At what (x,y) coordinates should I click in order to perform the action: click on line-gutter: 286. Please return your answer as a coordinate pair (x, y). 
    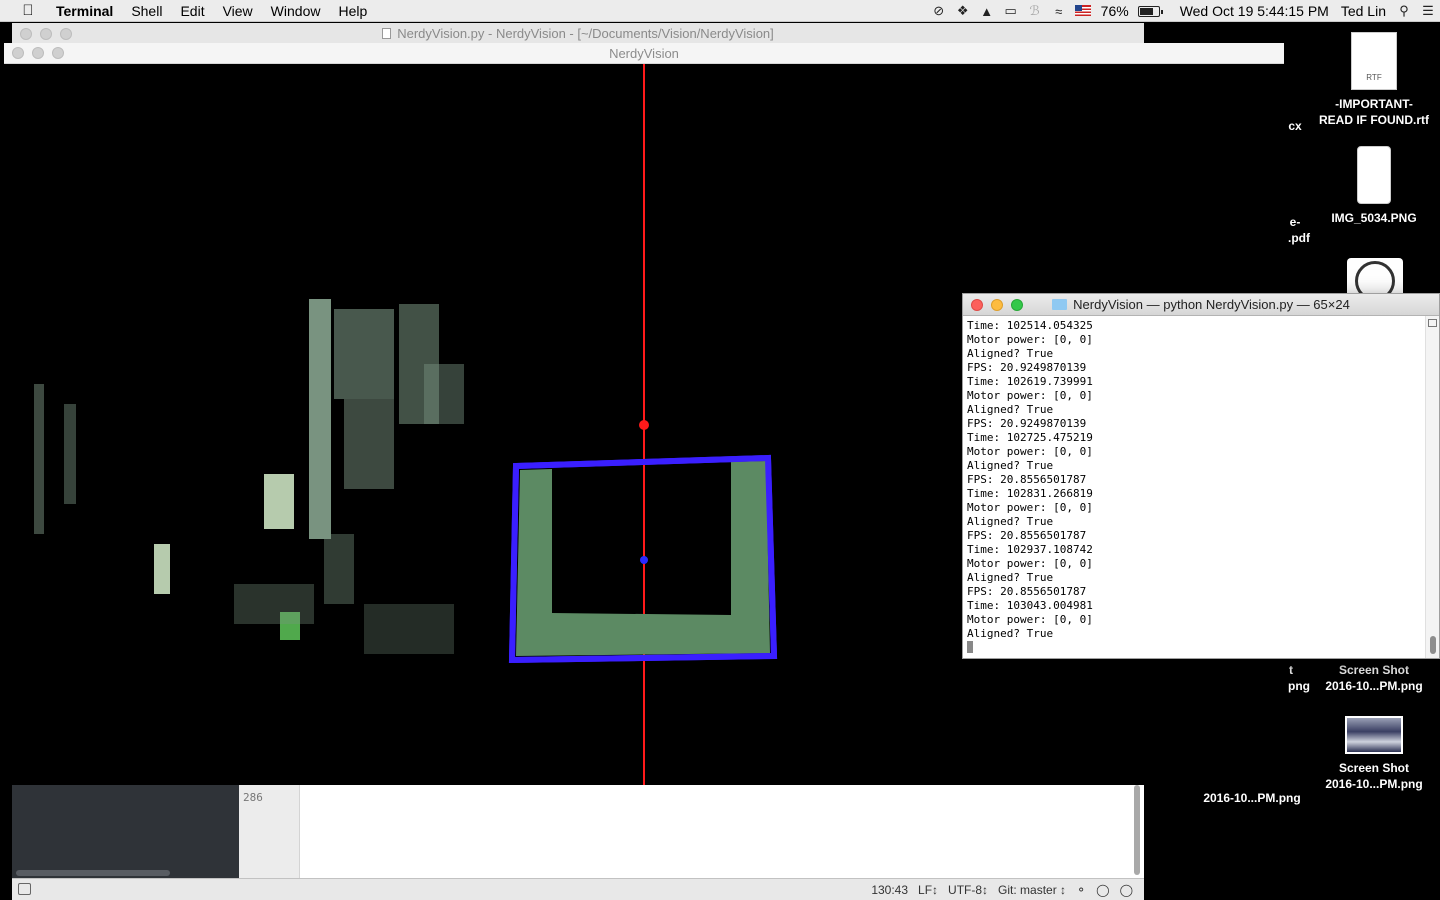
    Looking at the image, I should click on (269, 831).